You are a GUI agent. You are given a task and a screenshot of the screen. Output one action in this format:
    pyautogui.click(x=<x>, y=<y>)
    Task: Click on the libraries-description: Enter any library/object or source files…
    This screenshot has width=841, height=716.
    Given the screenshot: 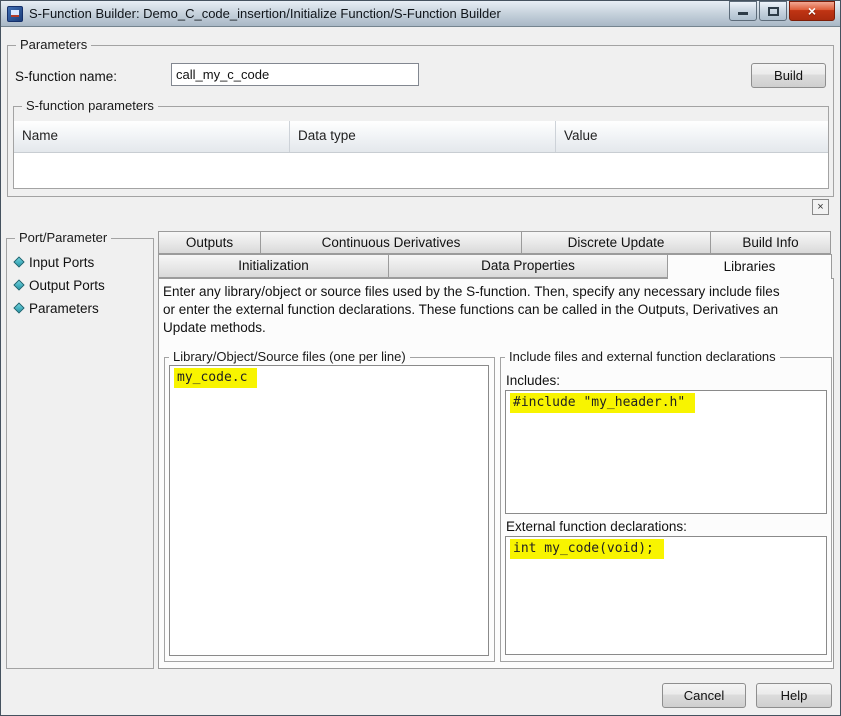 What is the action you would take?
    pyautogui.click(x=498, y=310)
    